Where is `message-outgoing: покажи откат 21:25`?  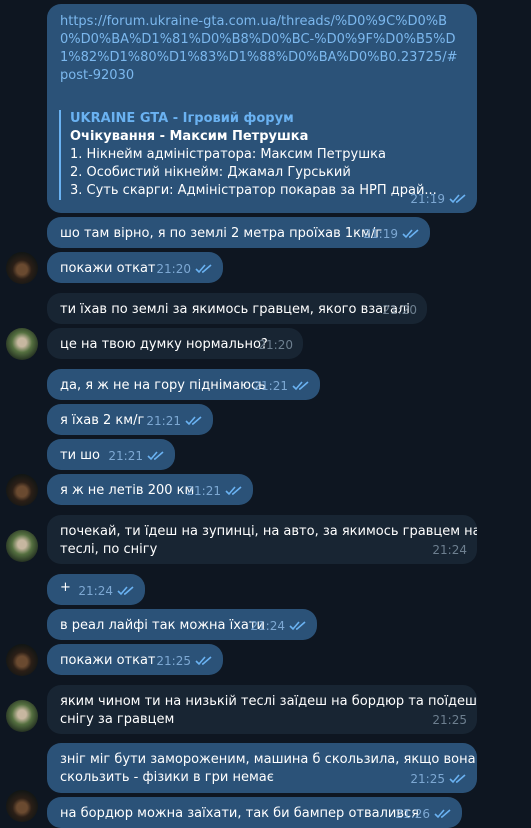 message-outgoing: покажи откат 21:25 is located at coordinates (135, 659).